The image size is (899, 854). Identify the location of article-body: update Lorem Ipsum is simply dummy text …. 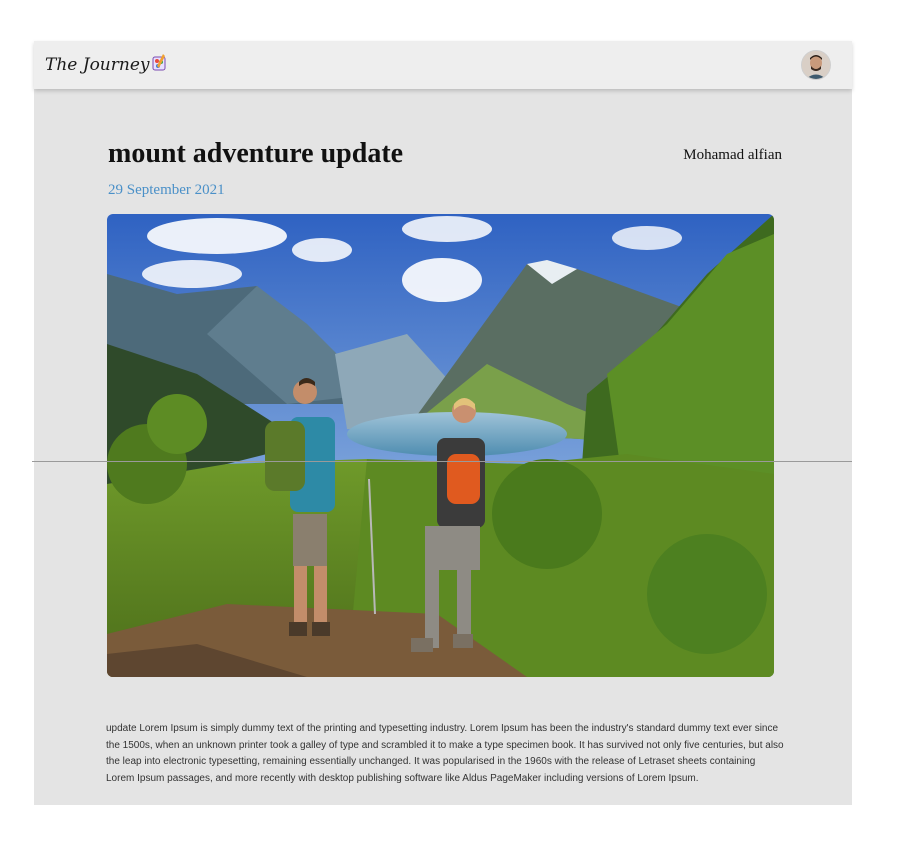
(445, 753).